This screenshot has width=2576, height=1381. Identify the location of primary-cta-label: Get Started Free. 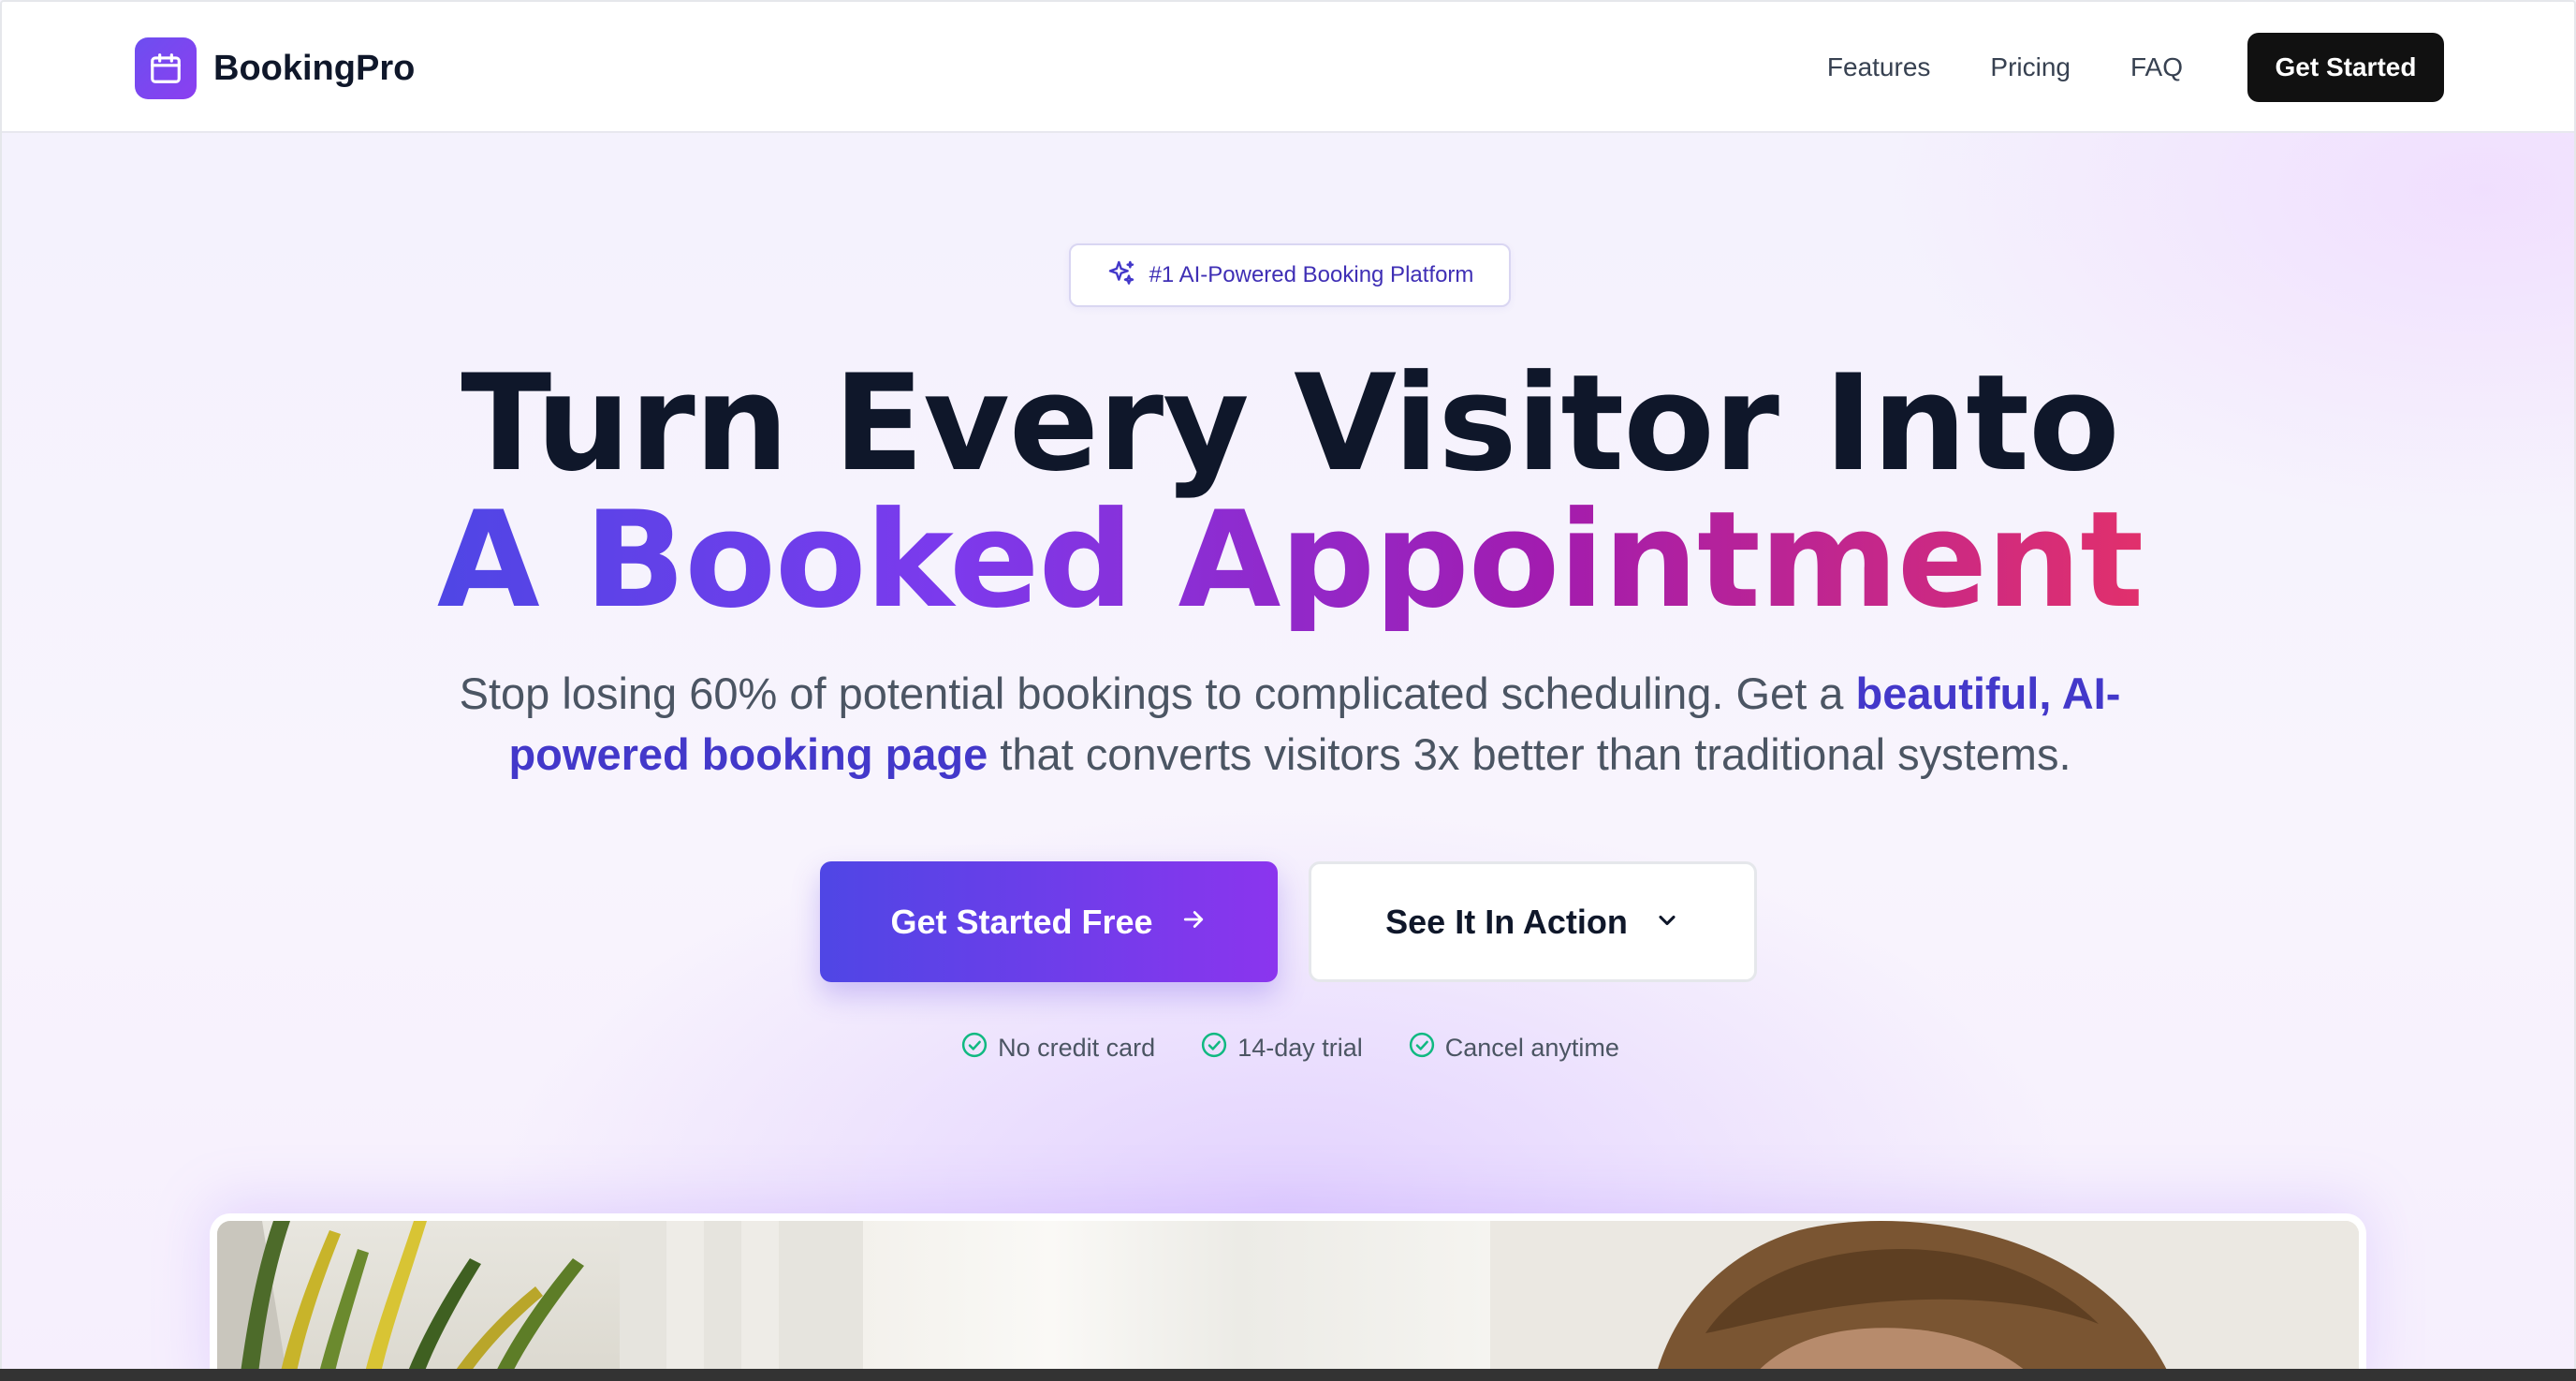
(1022, 921).